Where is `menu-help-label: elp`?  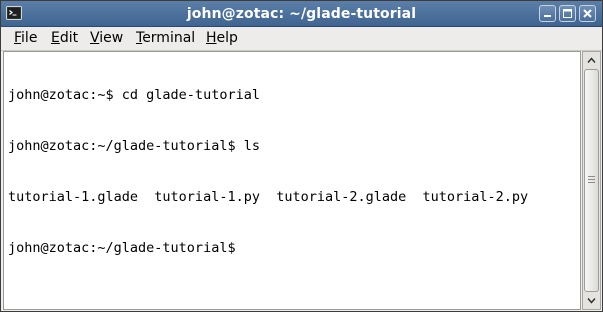 menu-help-label: elp is located at coordinates (227, 38).